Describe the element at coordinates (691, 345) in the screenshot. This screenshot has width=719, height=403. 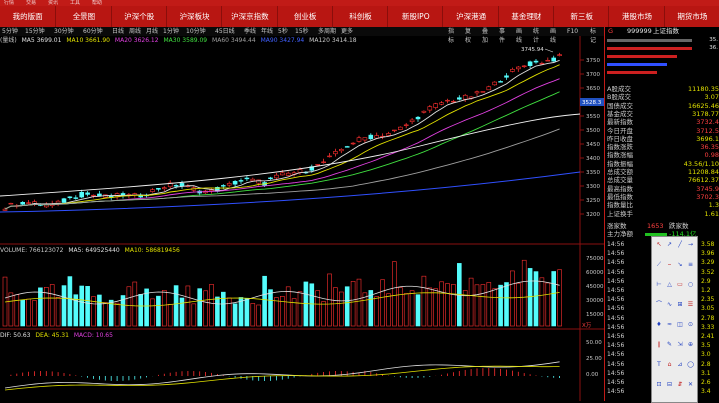
I see `draw-tool-icon: ⊕` at that location.